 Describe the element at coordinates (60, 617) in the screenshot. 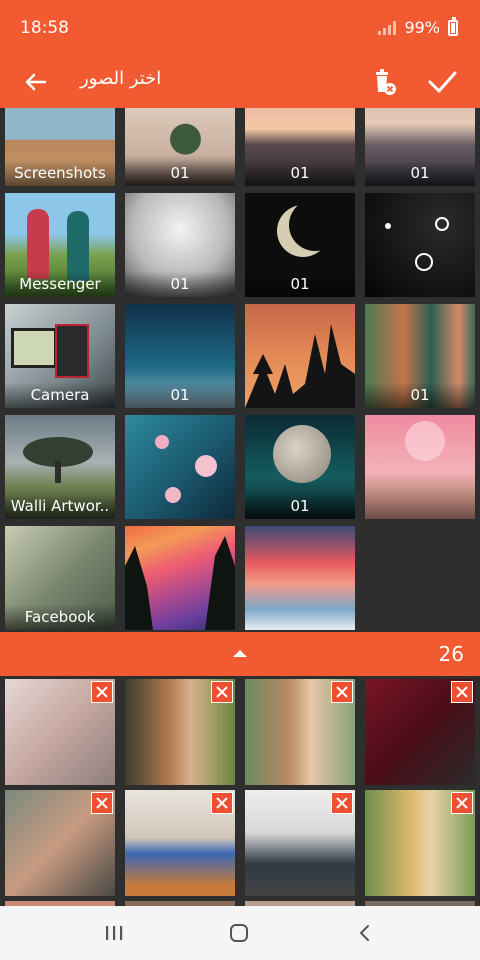

I see `album-label: Facebook` at that location.